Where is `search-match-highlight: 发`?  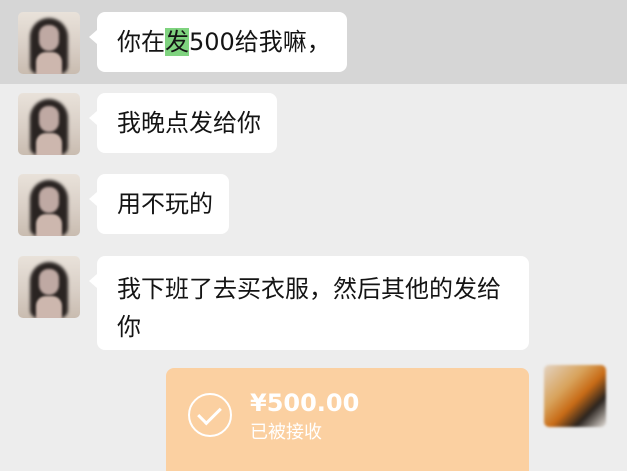 search-match-highlight: 发 is located at coordinates (177, 42).